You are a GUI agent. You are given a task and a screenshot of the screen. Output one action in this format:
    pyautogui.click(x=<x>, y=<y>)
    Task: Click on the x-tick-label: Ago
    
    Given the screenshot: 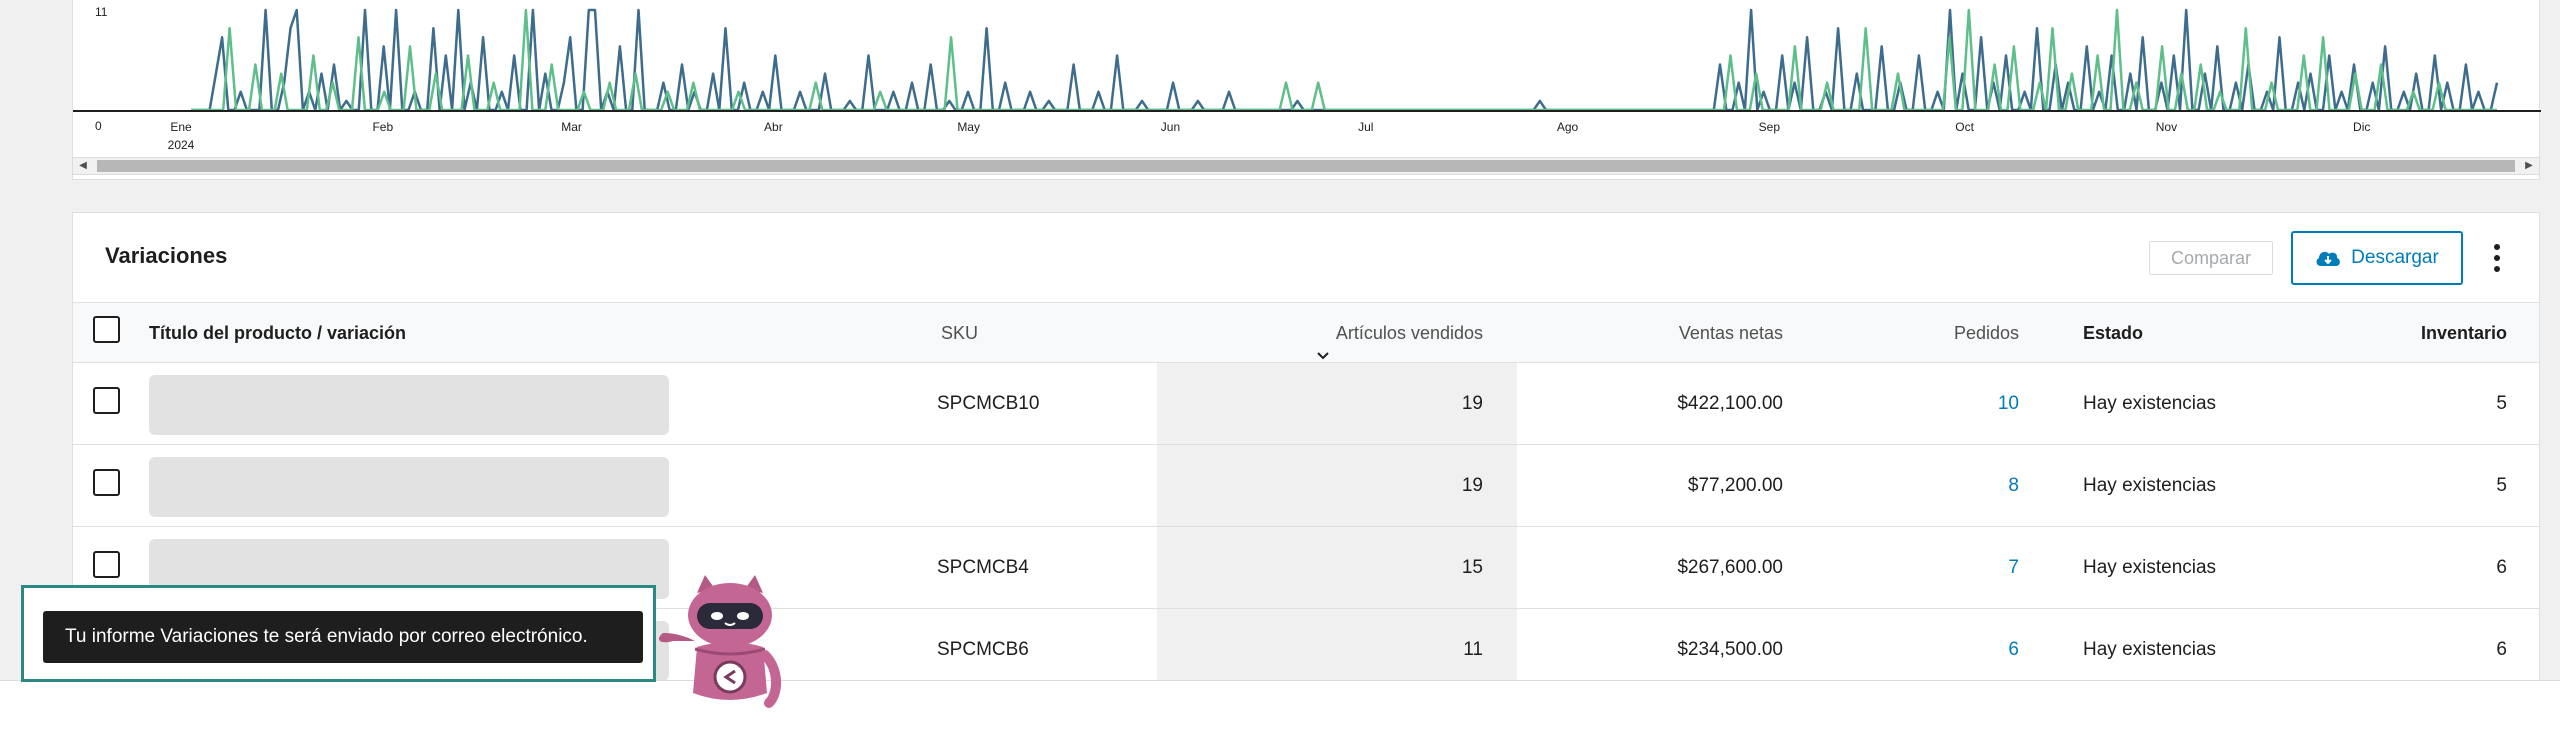 What is the action you would take?
    pyautogui.click(x=1568, y=127)
    